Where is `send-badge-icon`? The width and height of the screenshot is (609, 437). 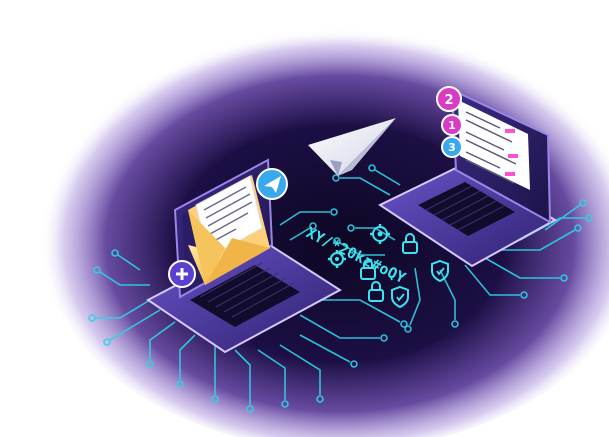
send-badge-icon is located at coordinates (272, 184).